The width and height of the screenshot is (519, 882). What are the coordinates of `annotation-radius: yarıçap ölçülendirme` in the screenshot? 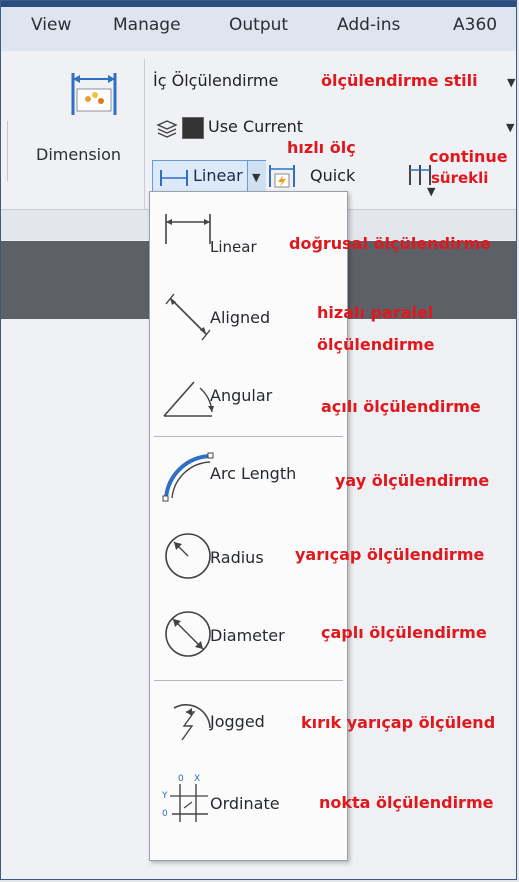 It's located at (390, 554).